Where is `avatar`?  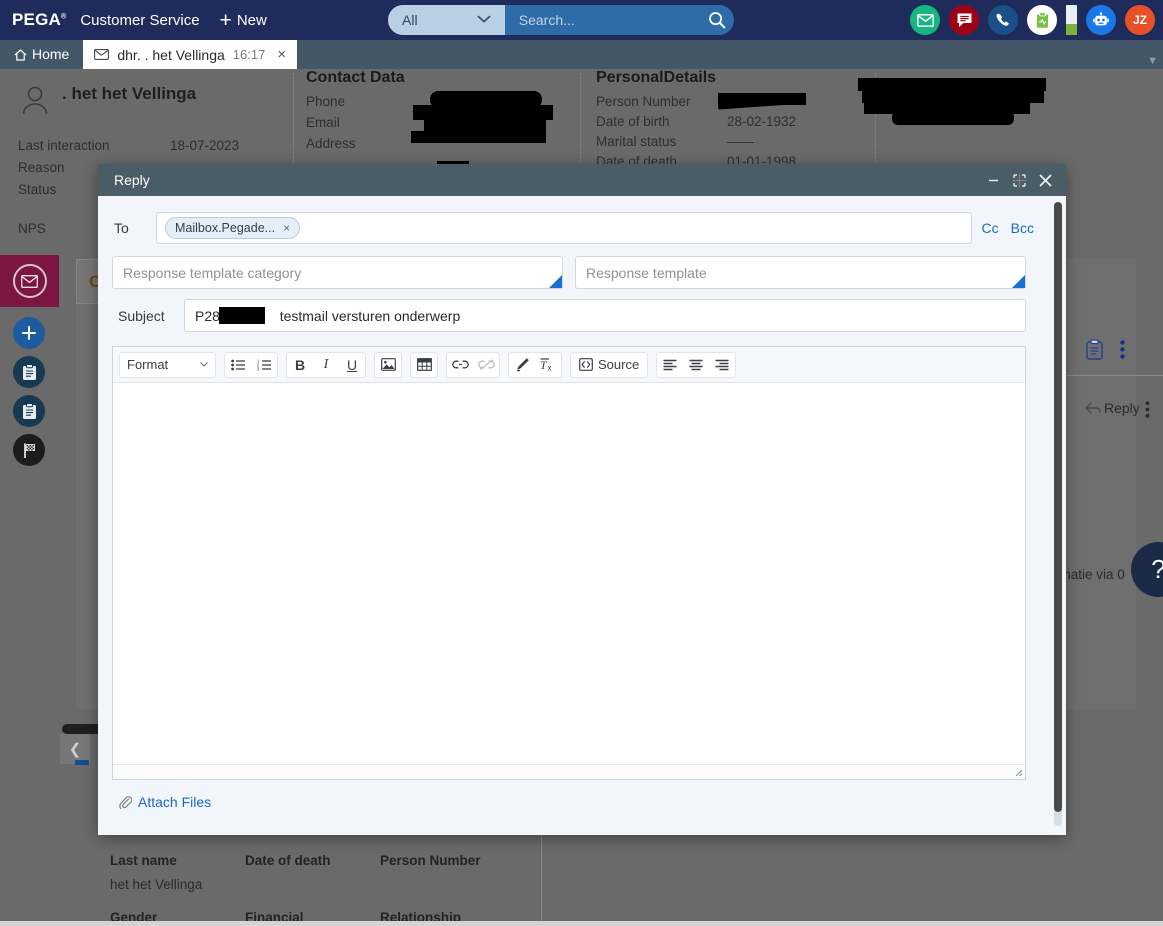 avatar is located at coordinates (35, 100).